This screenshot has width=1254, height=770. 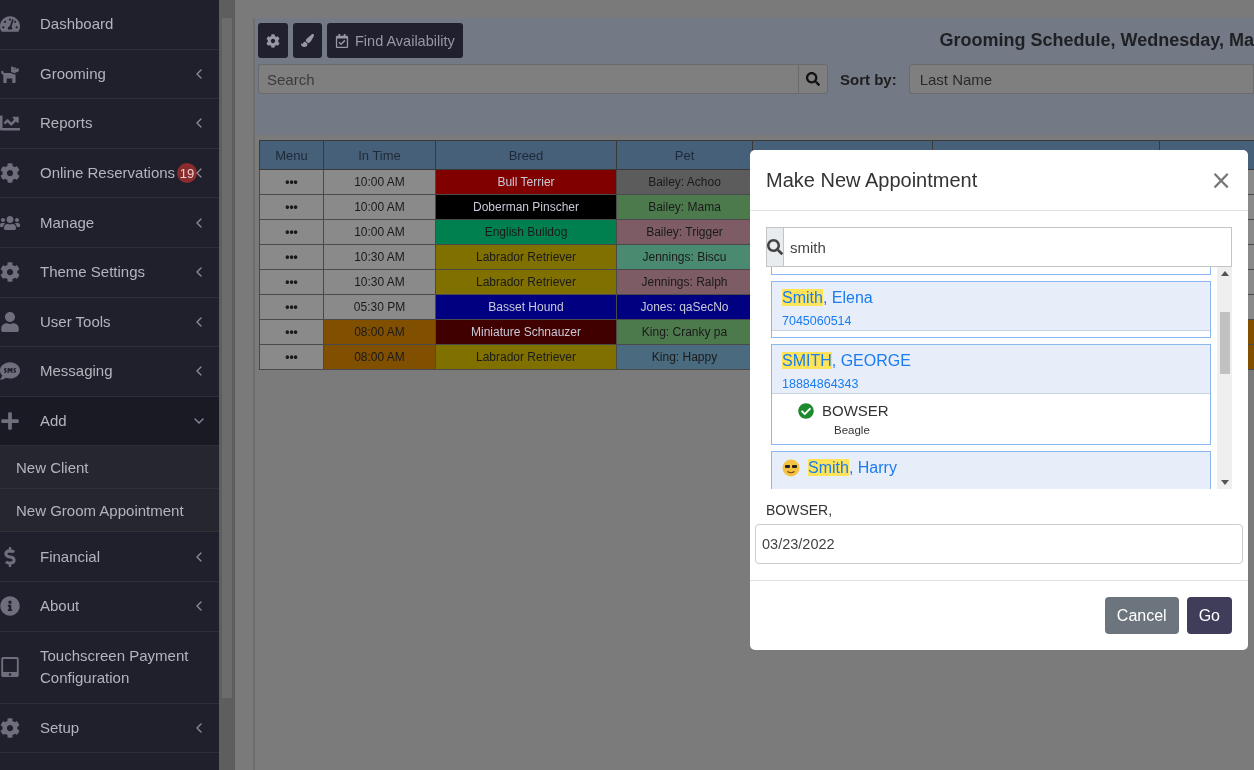 I want to click on submenu-item: New Groom Appointment, so click(x=109, y=511).